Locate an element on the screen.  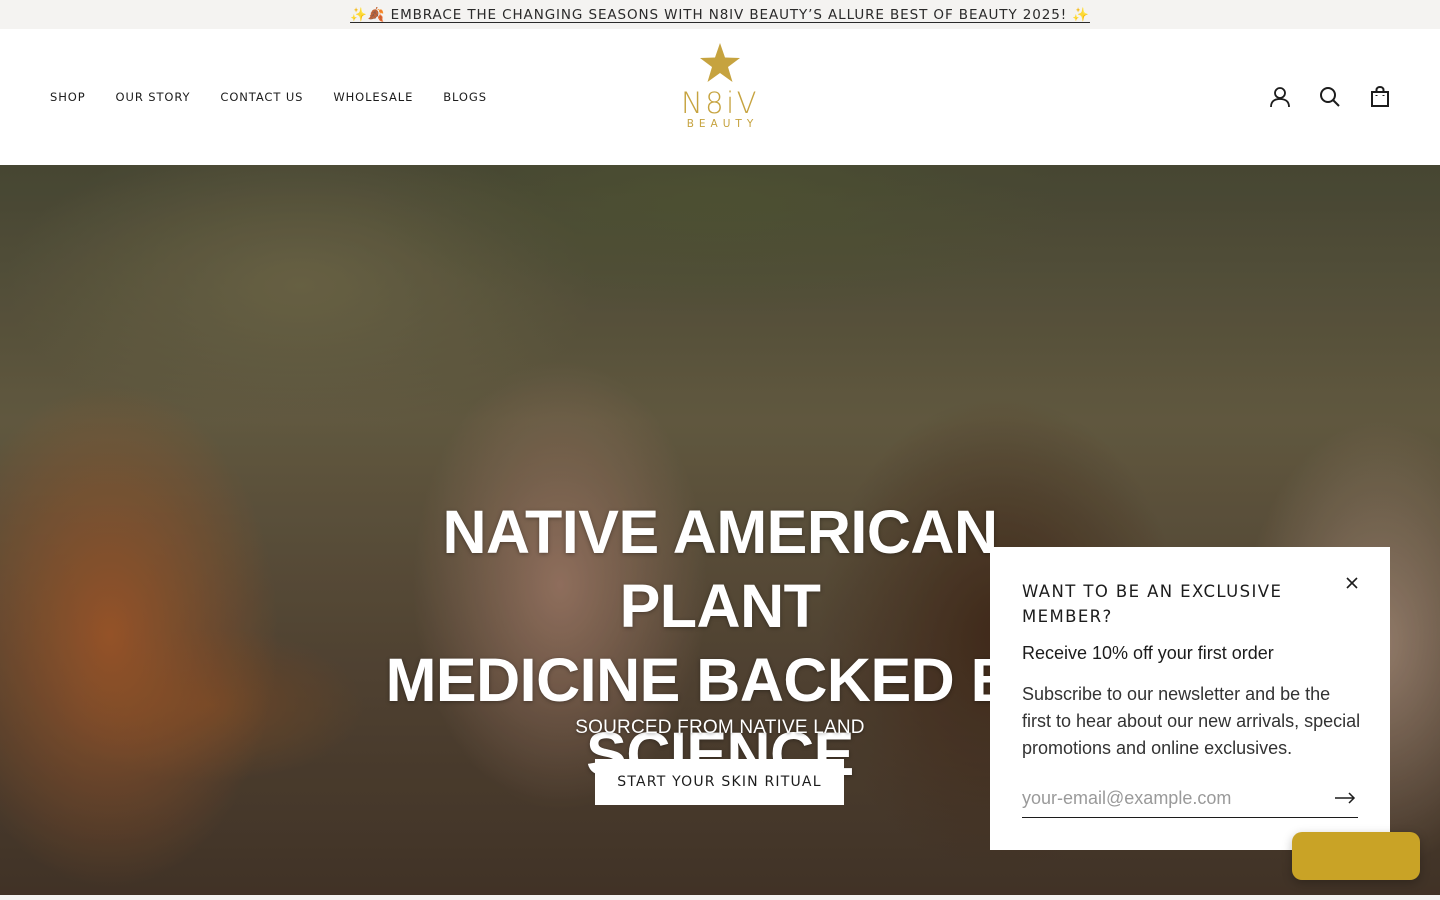
nav-item-wholesale: WHOLESALE is located at coordinates (373, 97).